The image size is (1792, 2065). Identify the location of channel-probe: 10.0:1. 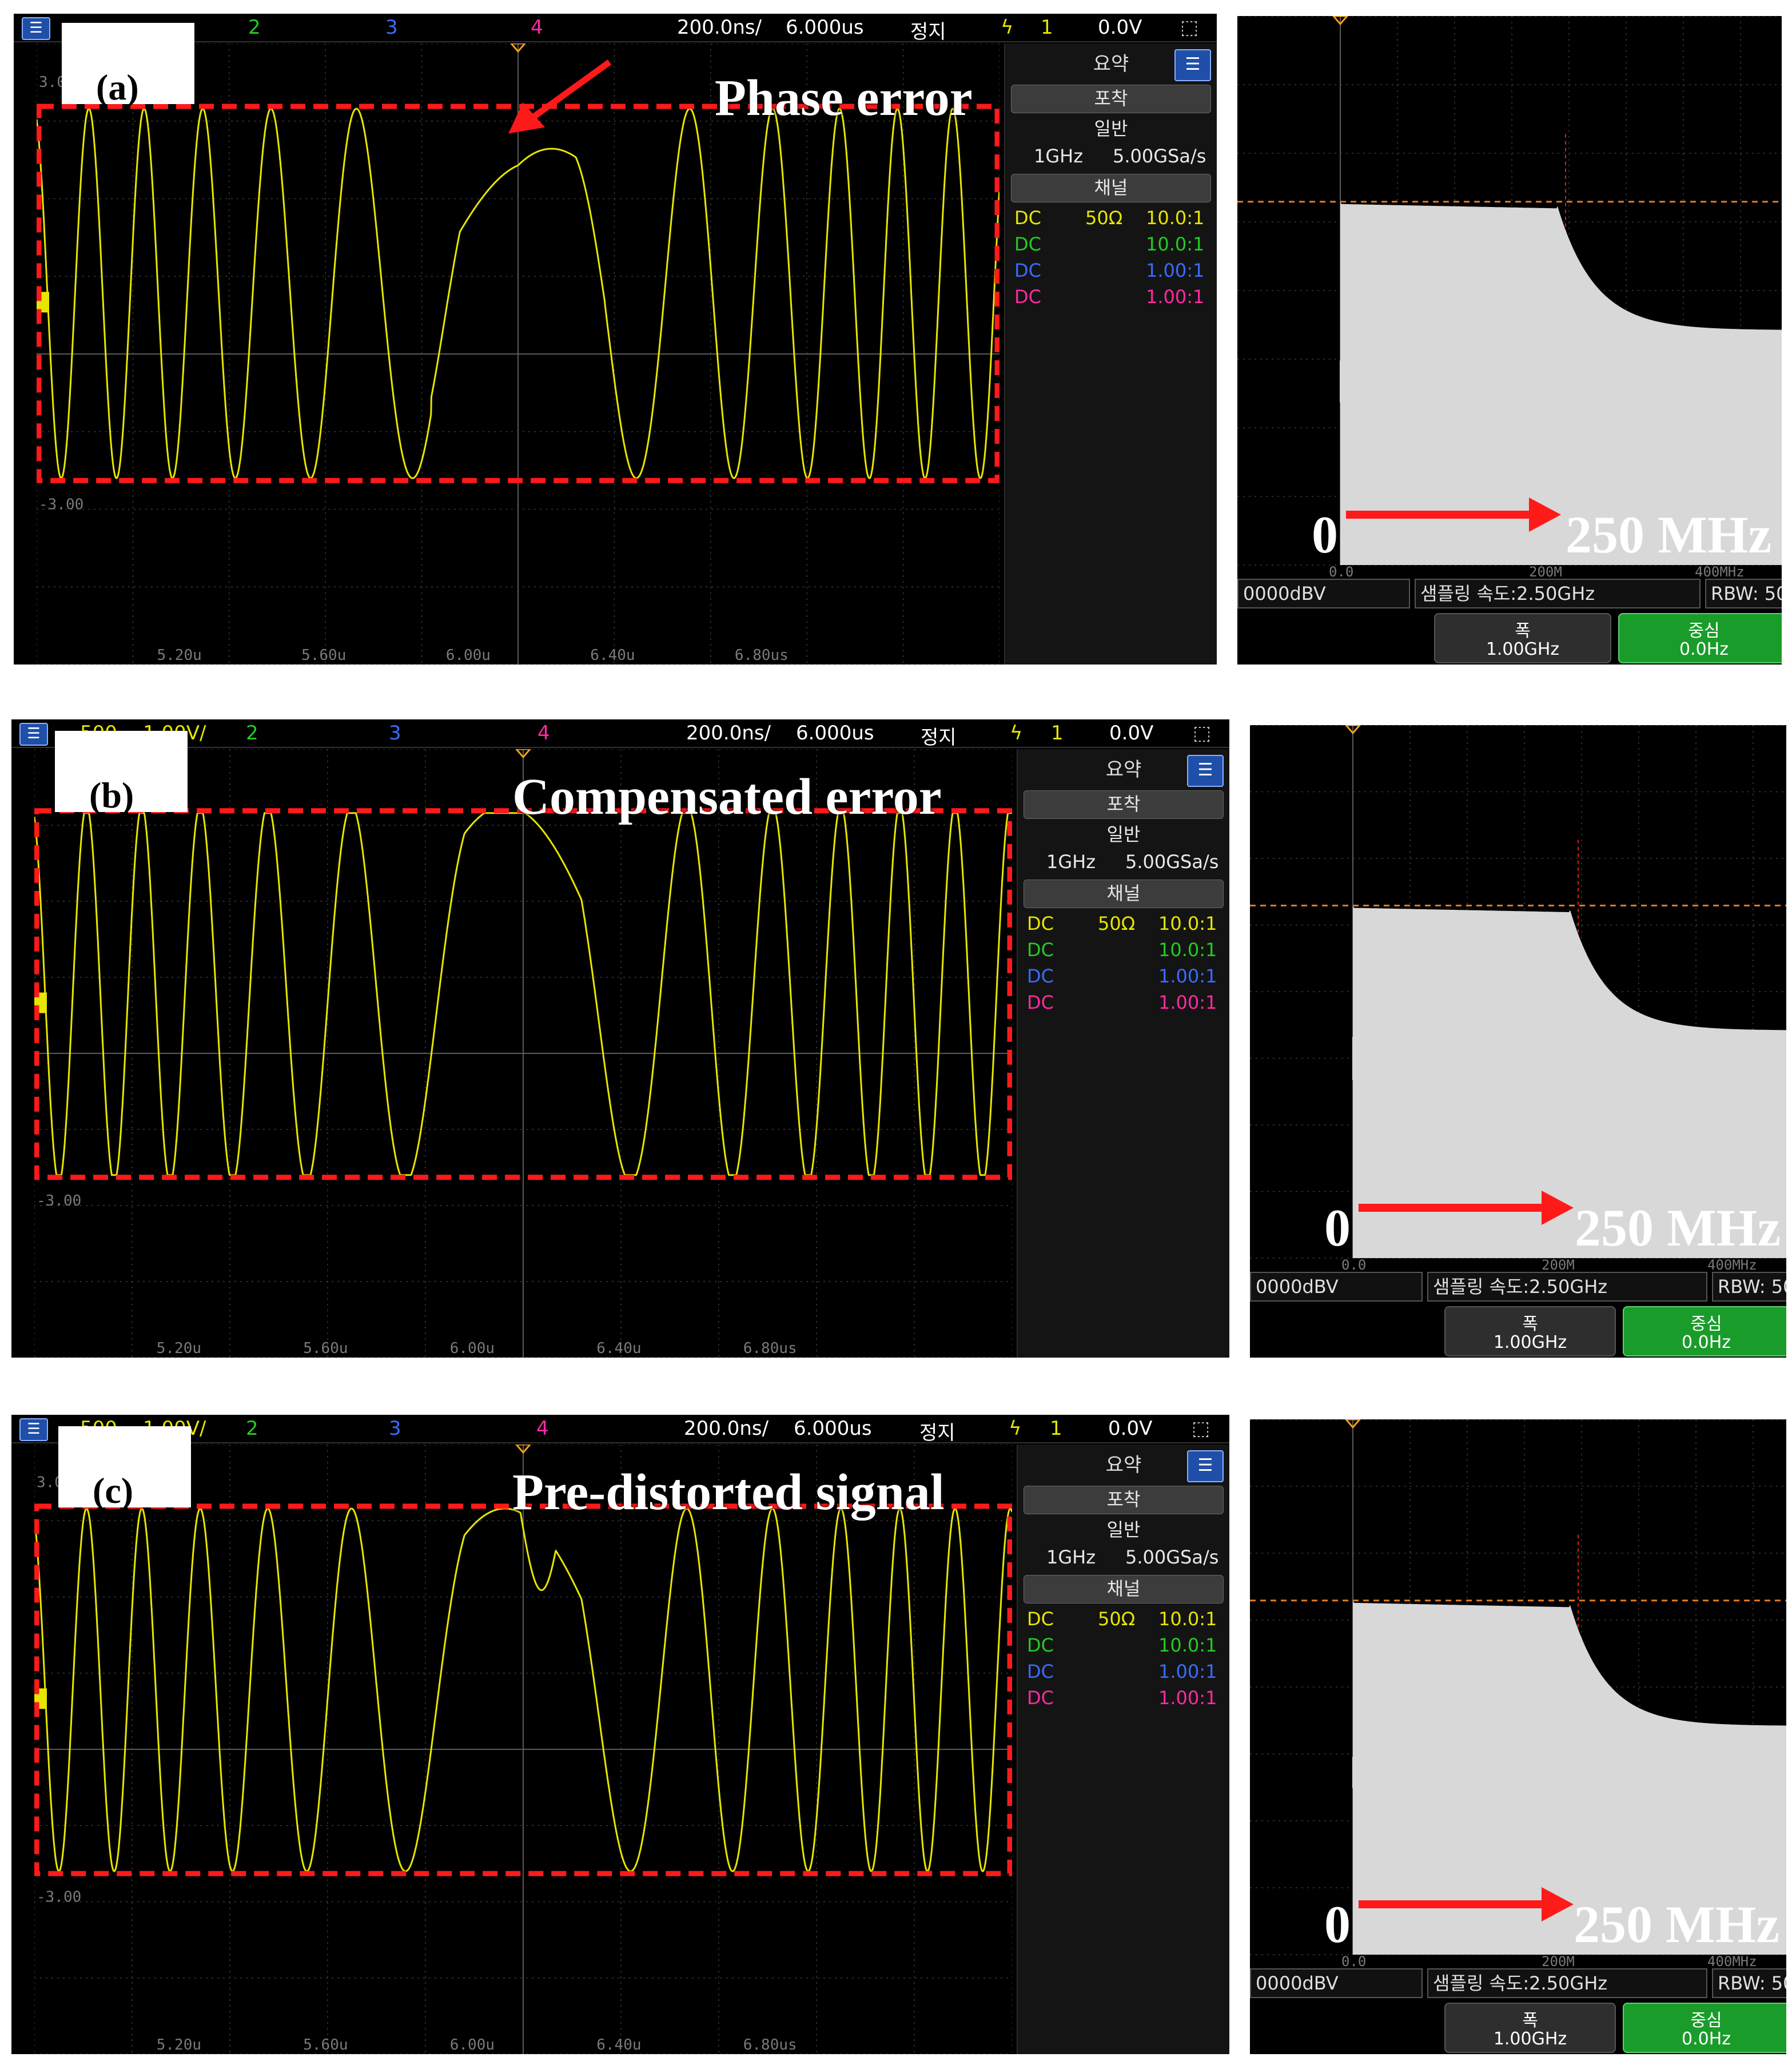
(1187, 1619).